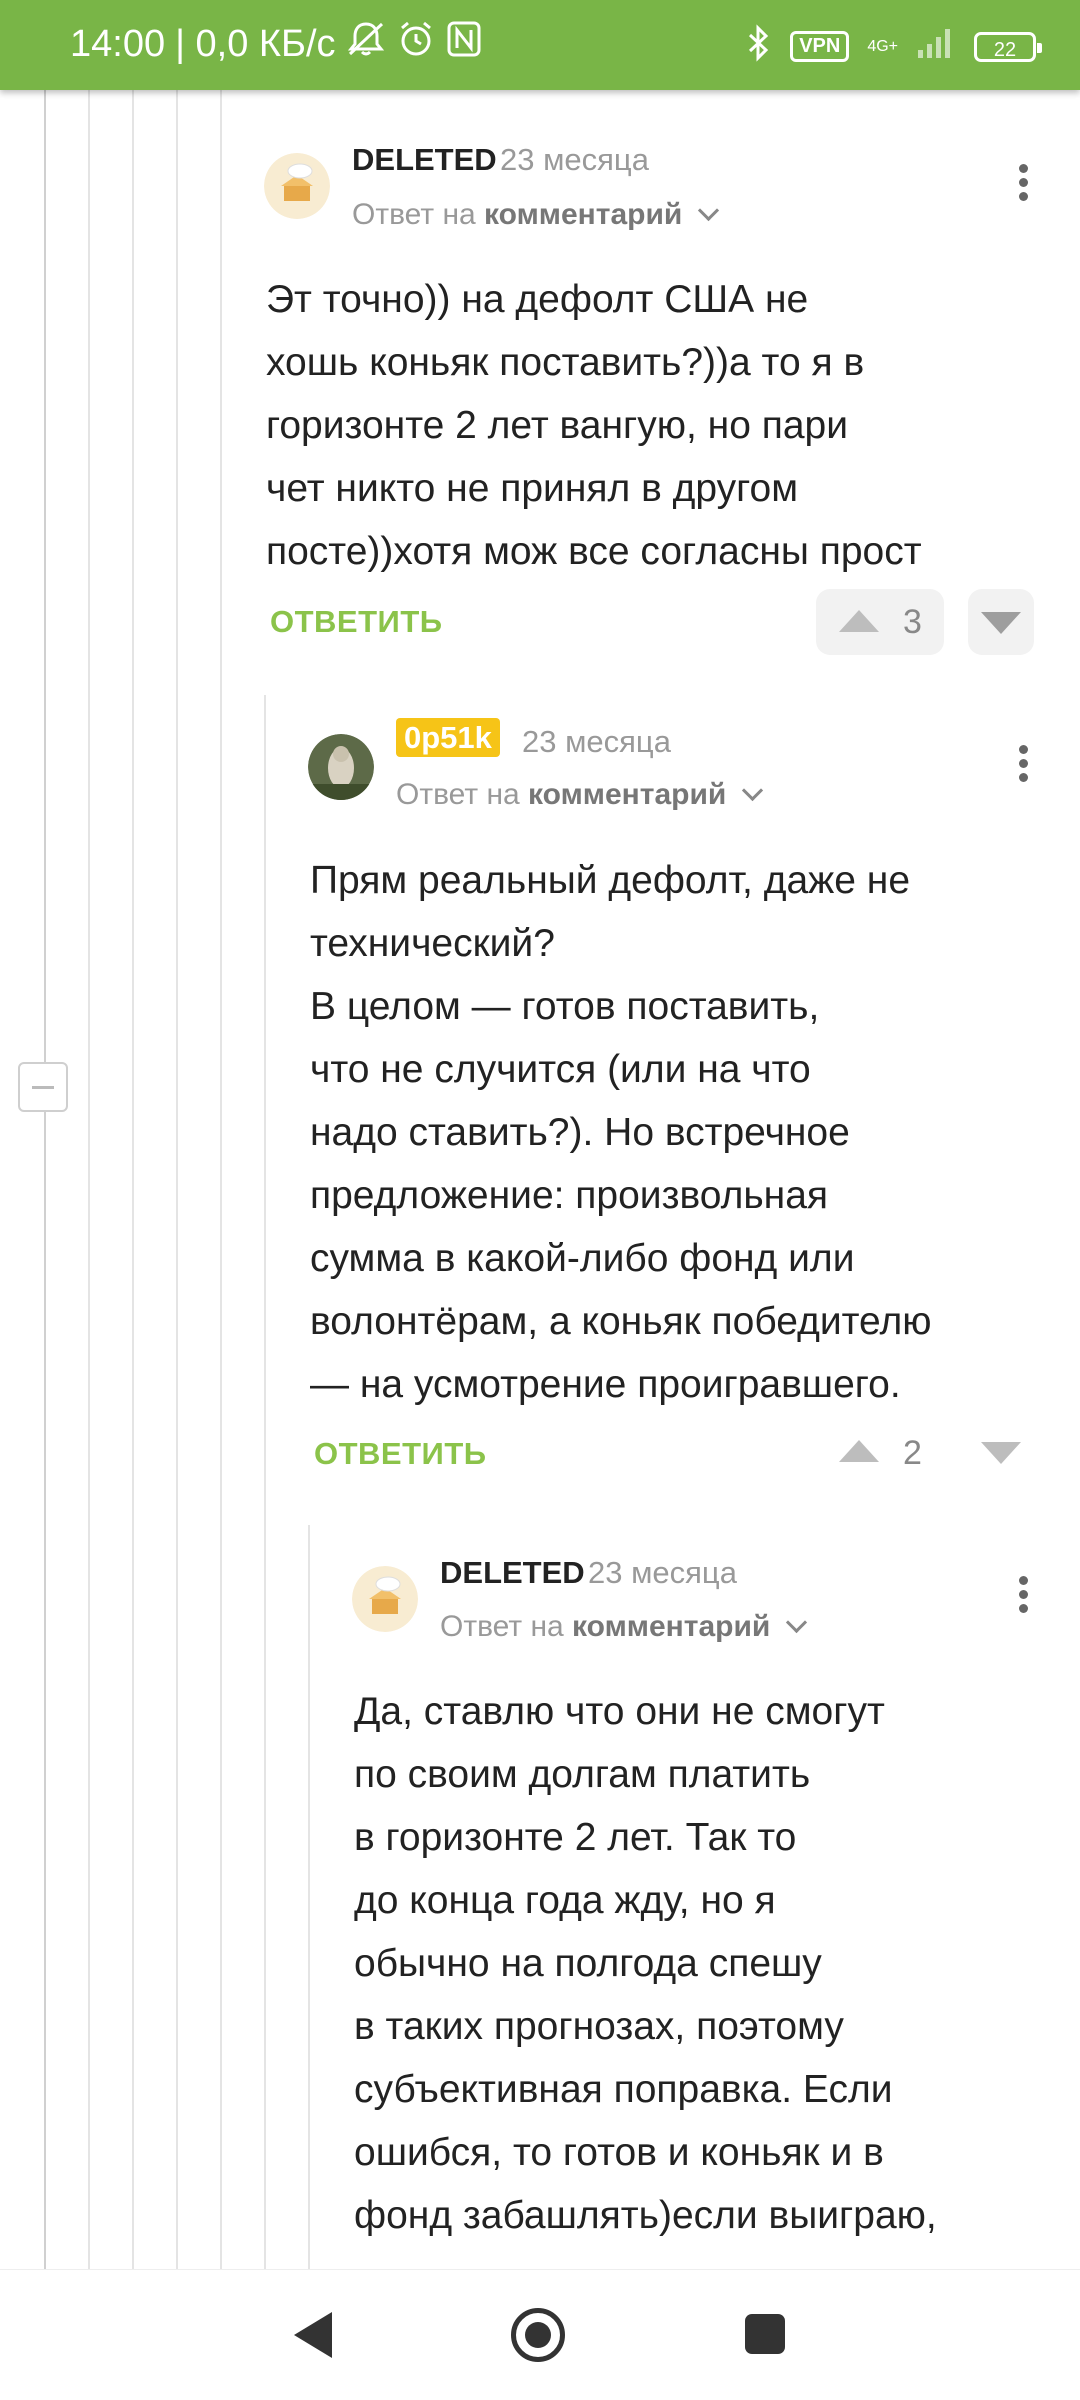 The height and width of the screenshot is (2400, 1080). I want to click on comment-line: технический?, so click(432, 943).